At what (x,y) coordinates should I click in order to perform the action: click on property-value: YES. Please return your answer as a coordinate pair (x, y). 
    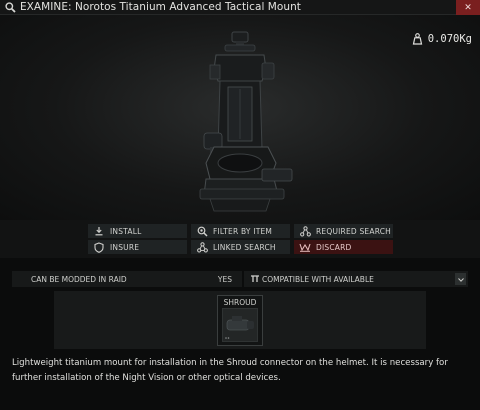
    Looking at the image, I should click on (224, 279).